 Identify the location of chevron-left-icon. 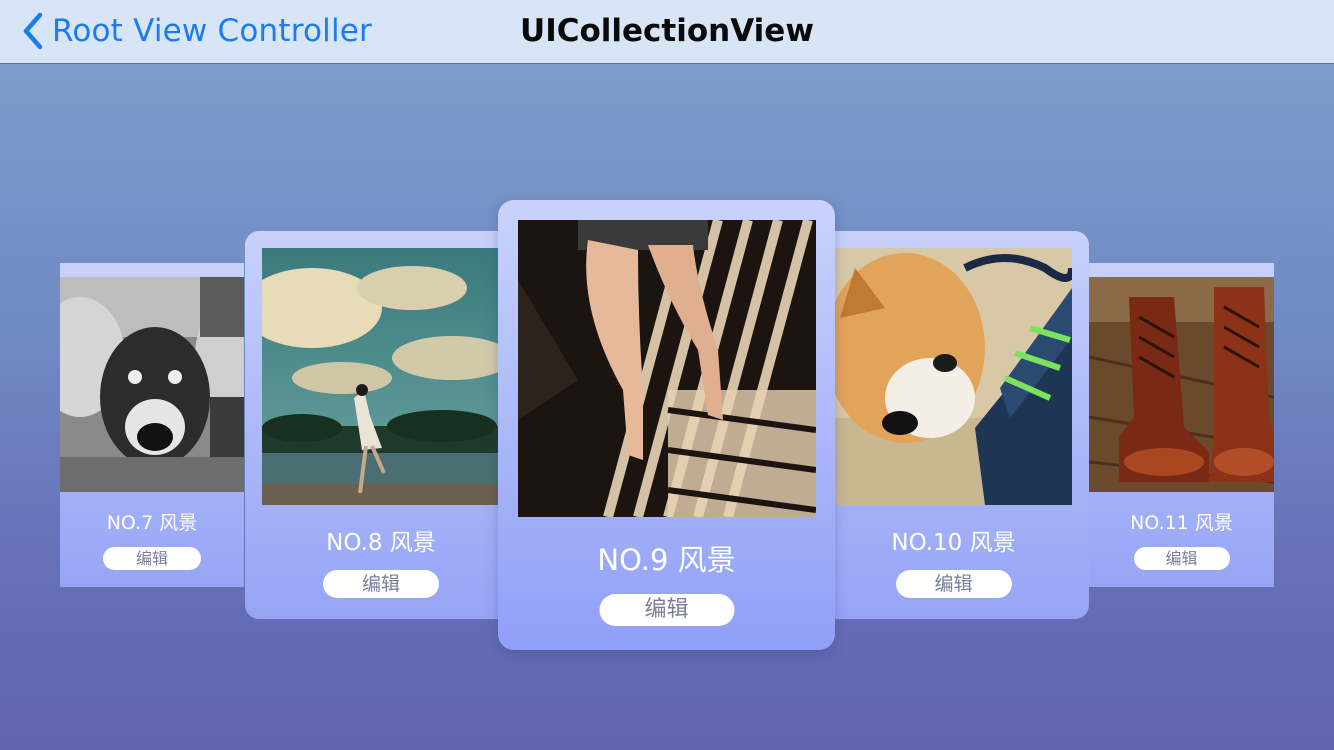
(33, 31).